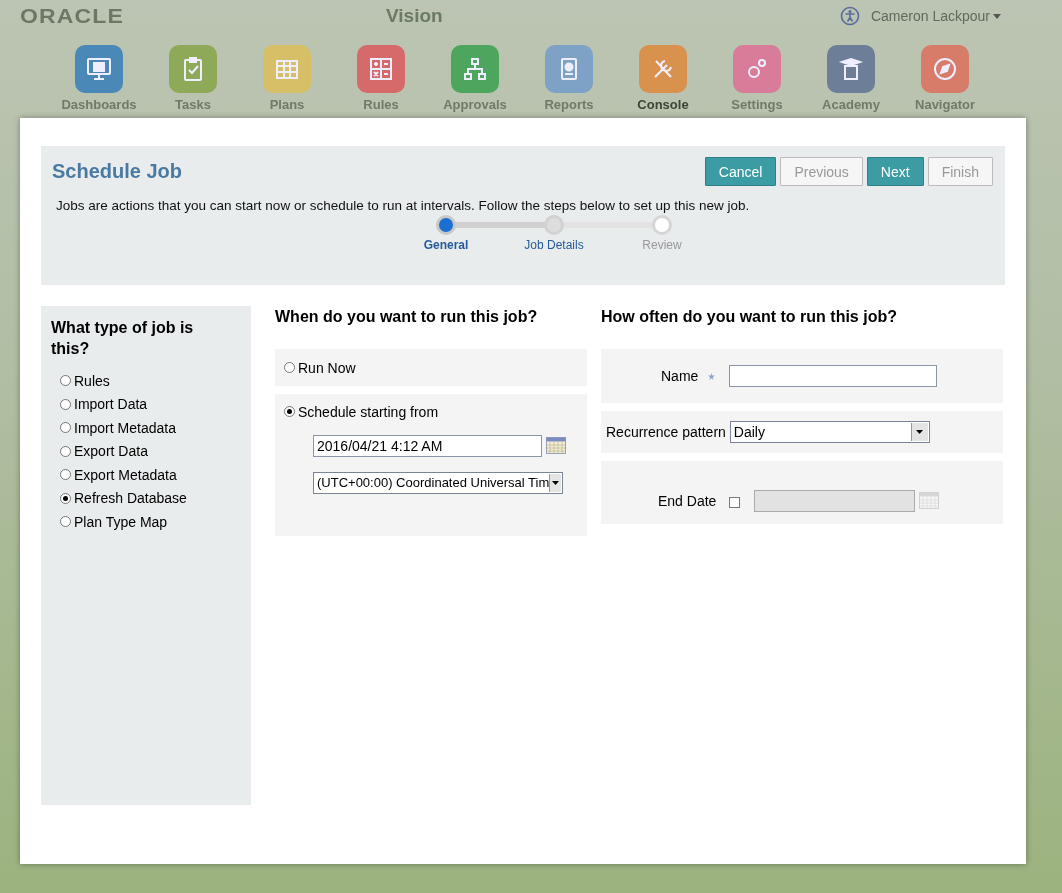 This screenshot has width=1062, height=893. What do you see at coordinates (666, 432) in the screenshot?
I see `field-label: Recurrence pattern` at bounding box center [666, 432].